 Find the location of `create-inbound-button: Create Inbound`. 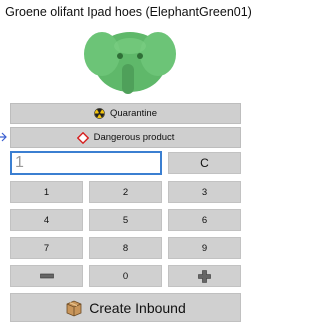

create-inbound-button: Create Inbound is located at coordinates (125, 307).